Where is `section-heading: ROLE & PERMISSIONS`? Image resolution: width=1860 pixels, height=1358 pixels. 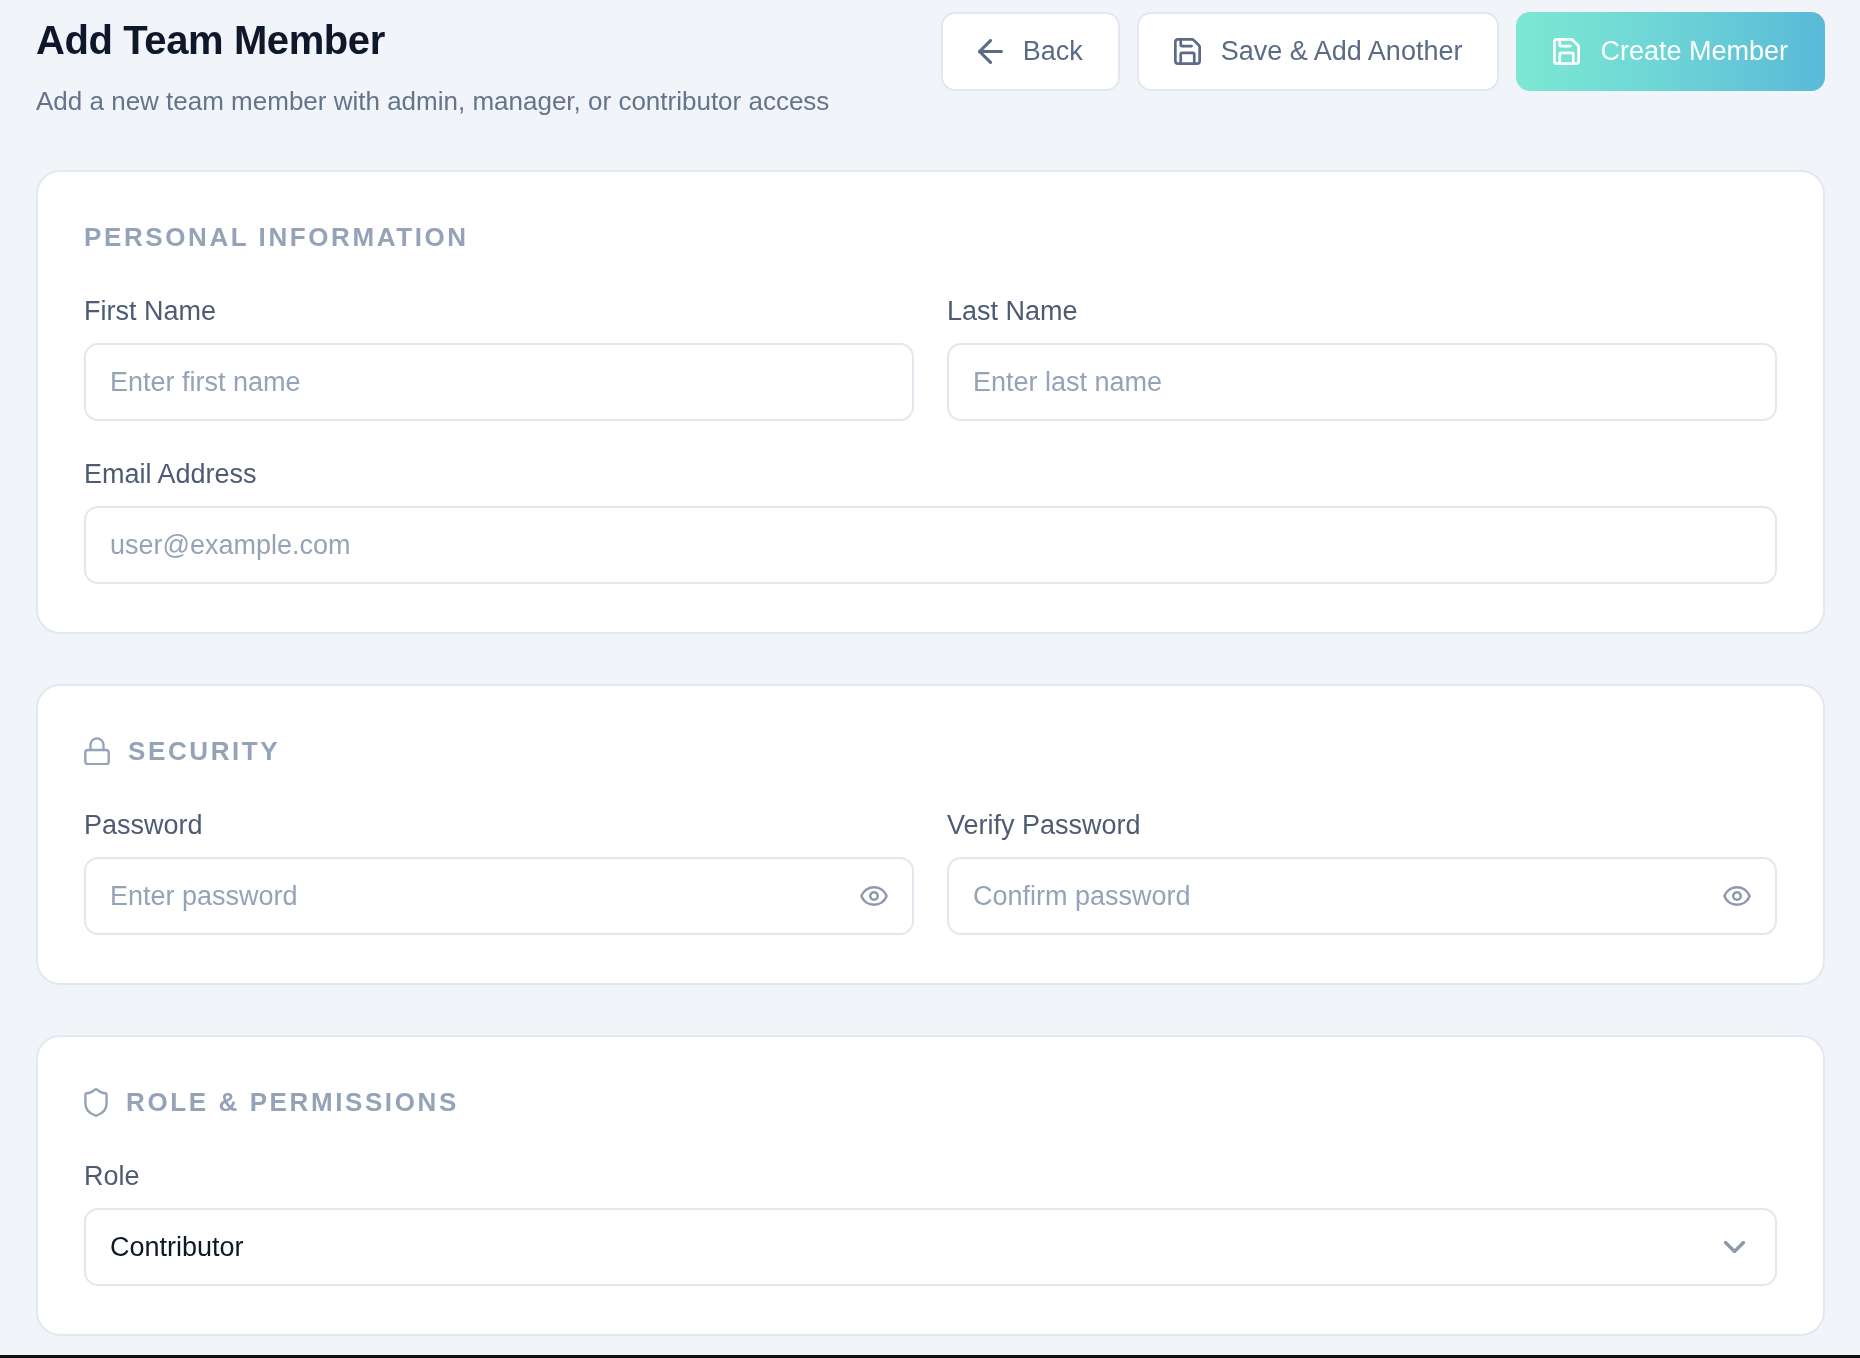 section-heading: ROLE & PERMISSIONS is located at coordinates (292, 1102).